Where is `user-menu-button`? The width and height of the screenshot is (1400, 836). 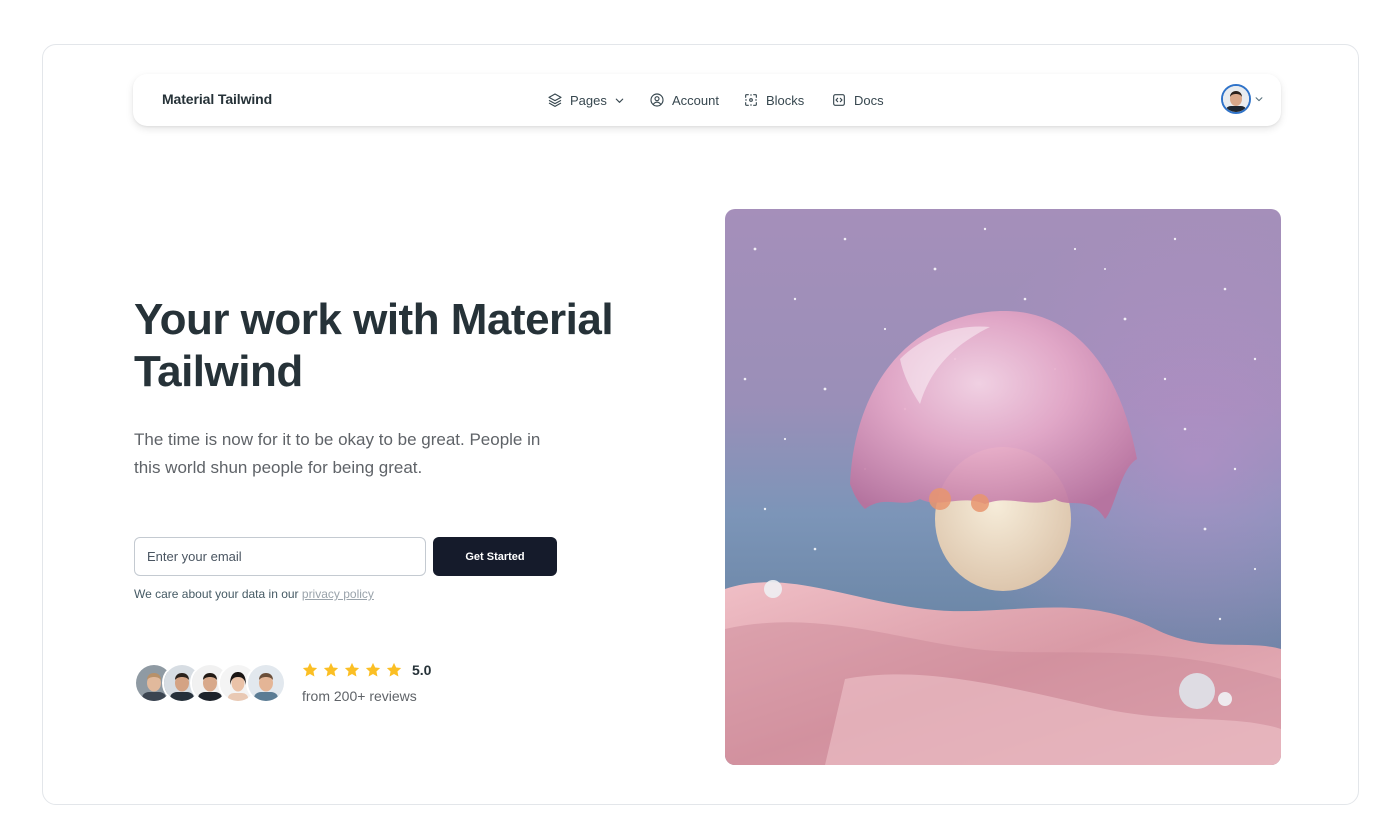 user-menu-button is located at coordinates (1242, 99).